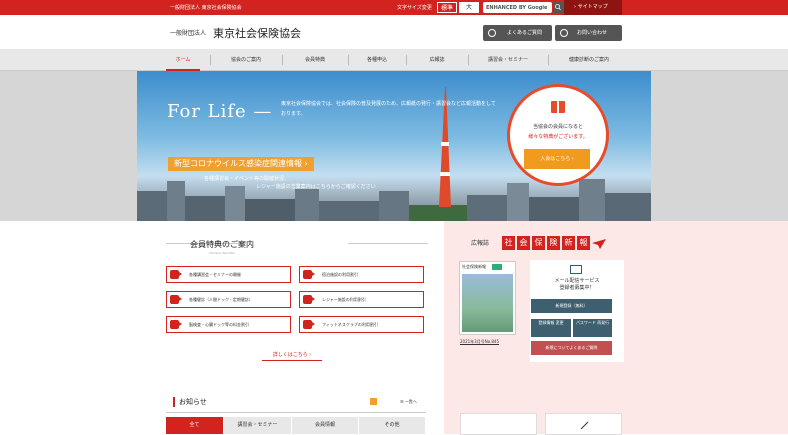 The image size is (788, 435). I want to click on mail-faq-button: 新規についてよくあるご質問, so click(571, 348).